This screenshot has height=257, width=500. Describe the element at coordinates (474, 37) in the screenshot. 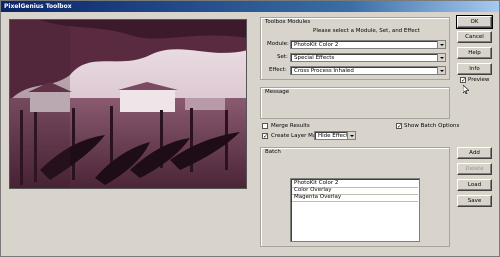

I see `cancel-button: Cancel` at that location.